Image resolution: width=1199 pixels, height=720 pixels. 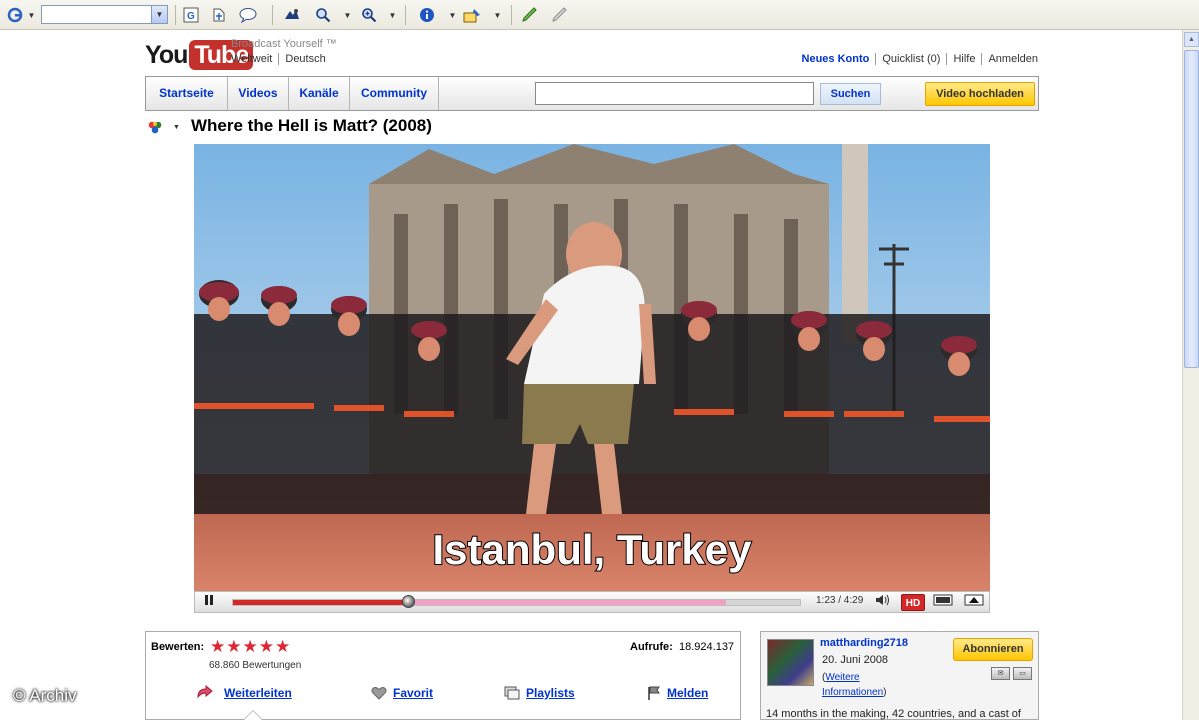 I want to click on favorite-label: Favorit, so click(x=413, y=693).